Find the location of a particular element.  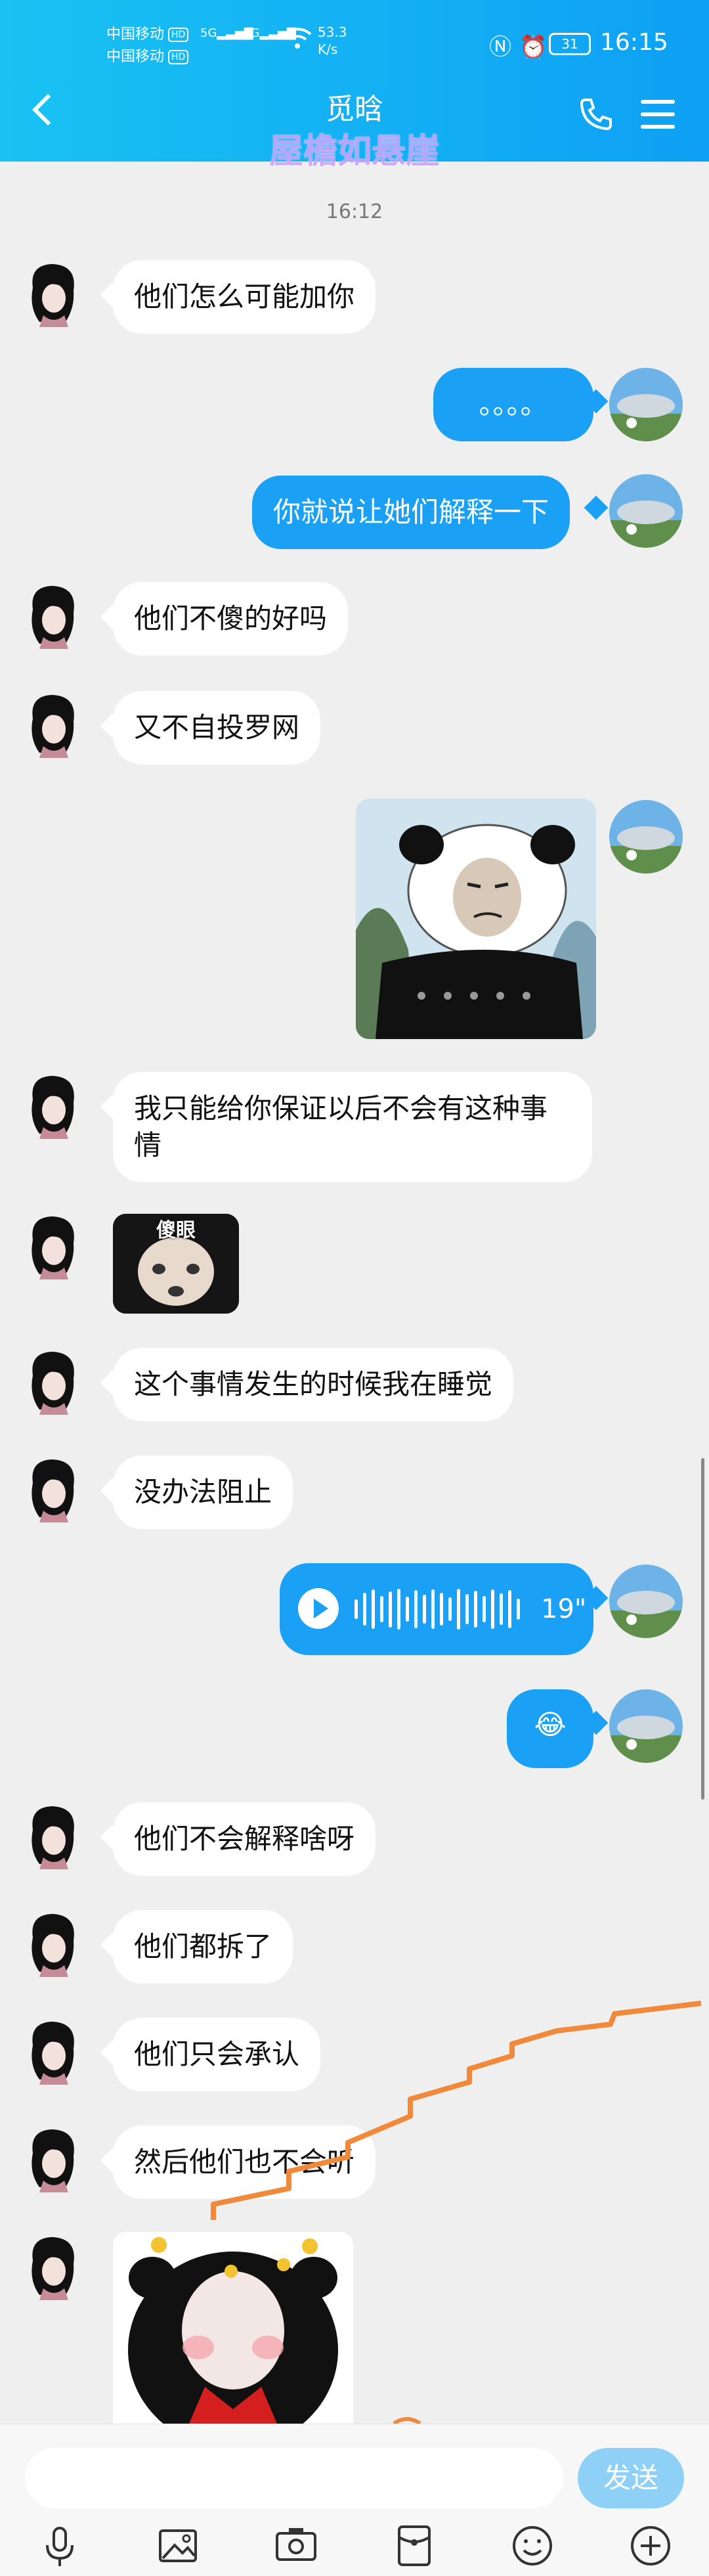

orange-annotation-line is located at coordinates (456, 2213).